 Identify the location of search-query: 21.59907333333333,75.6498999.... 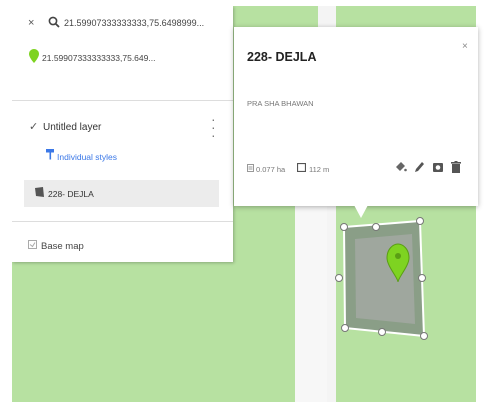
(134, 23).